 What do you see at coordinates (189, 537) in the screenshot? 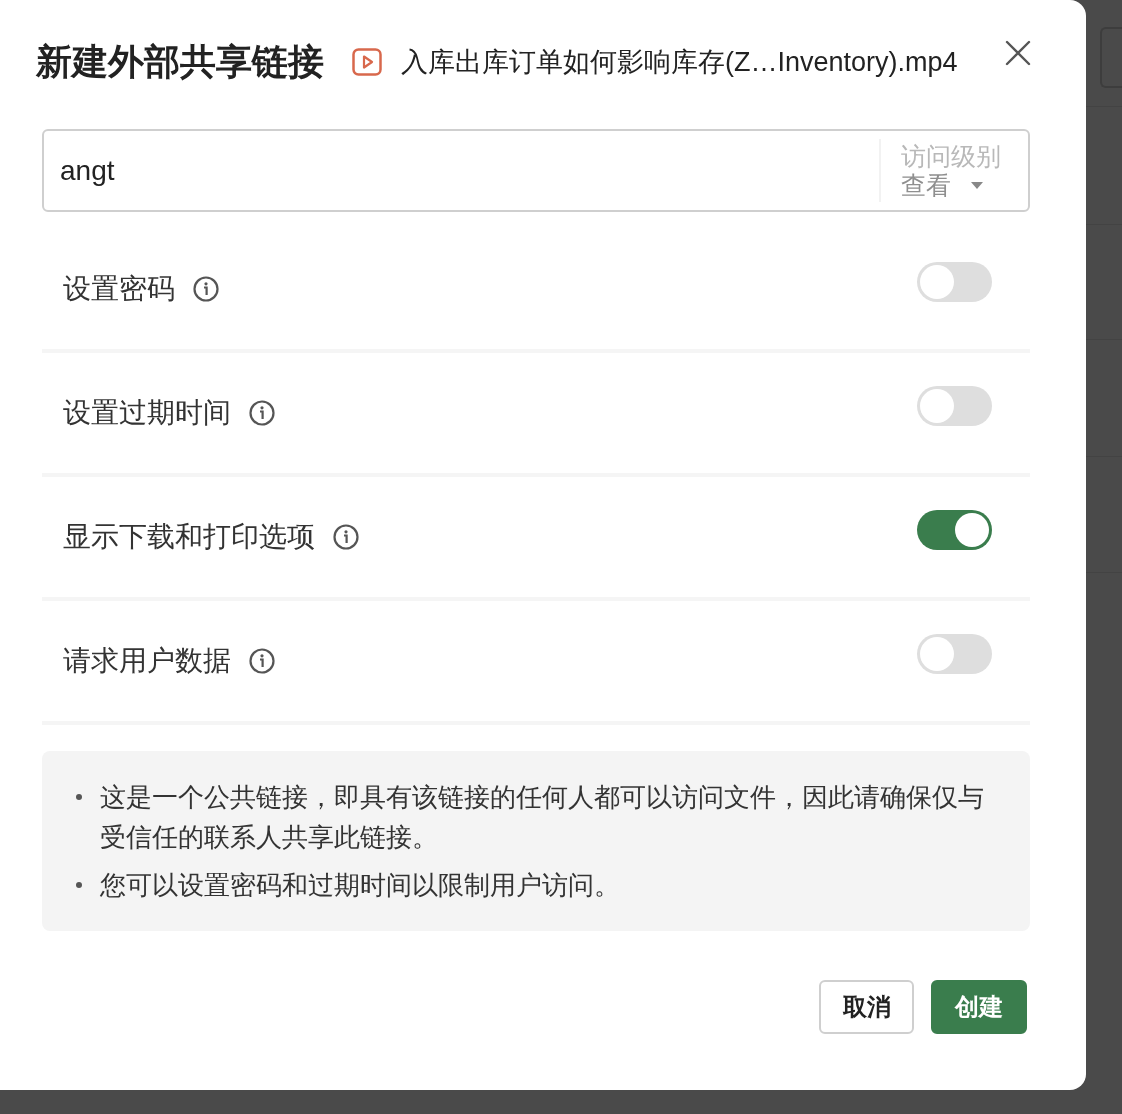
I see `option-label: 显示下载和打印选项` at bounding box center [189, 537].